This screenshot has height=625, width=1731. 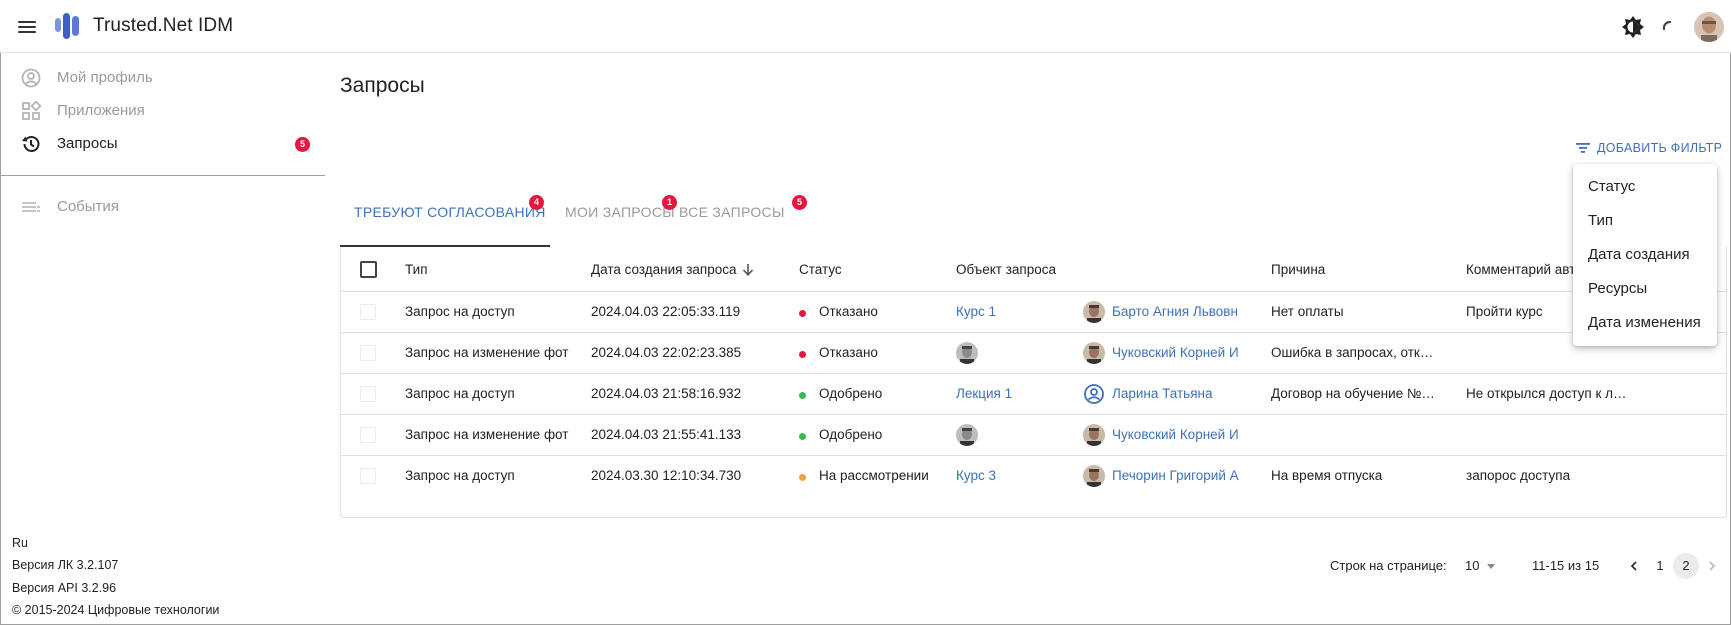 I want to click on dropdown-arrow-icon, so click(x=1491, y=566).